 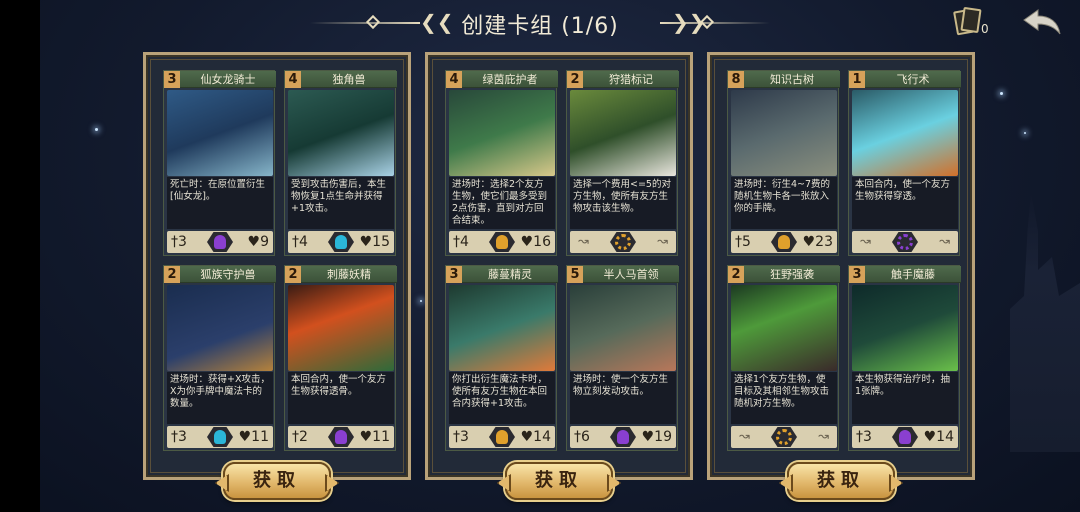 I want to click on card: 8 知识古树 进场时：衍生4~7费的随机生物卡各一张放入你的手牌。 †5 ♥23, so click(x=783, y=163).